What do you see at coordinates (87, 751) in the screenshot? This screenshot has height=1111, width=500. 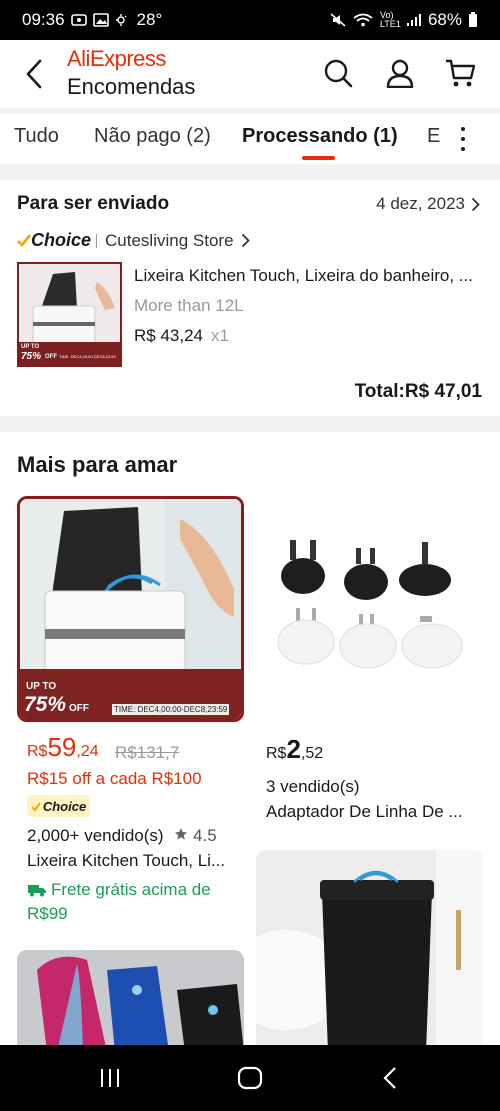 I see `price-decimal: ,24` at bounding box center [87, 751].